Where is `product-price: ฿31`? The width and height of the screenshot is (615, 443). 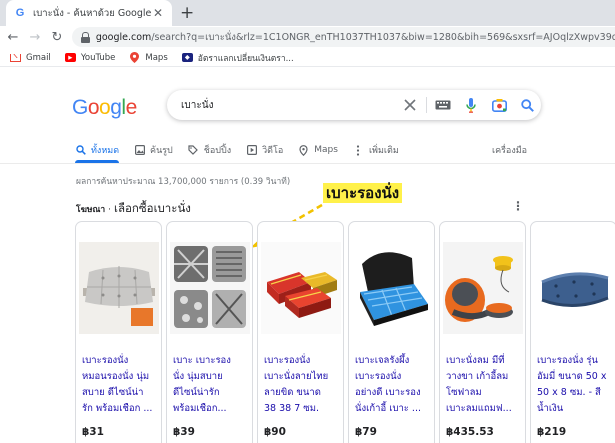
product-price: ฿31 is located at coordinates (93, 432).